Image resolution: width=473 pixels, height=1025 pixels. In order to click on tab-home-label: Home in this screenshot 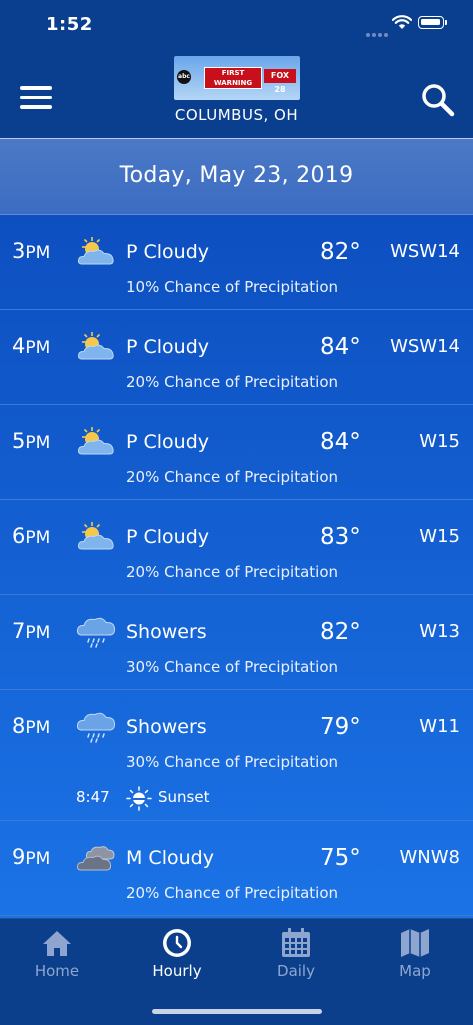, I will do `click(57, 971)`.